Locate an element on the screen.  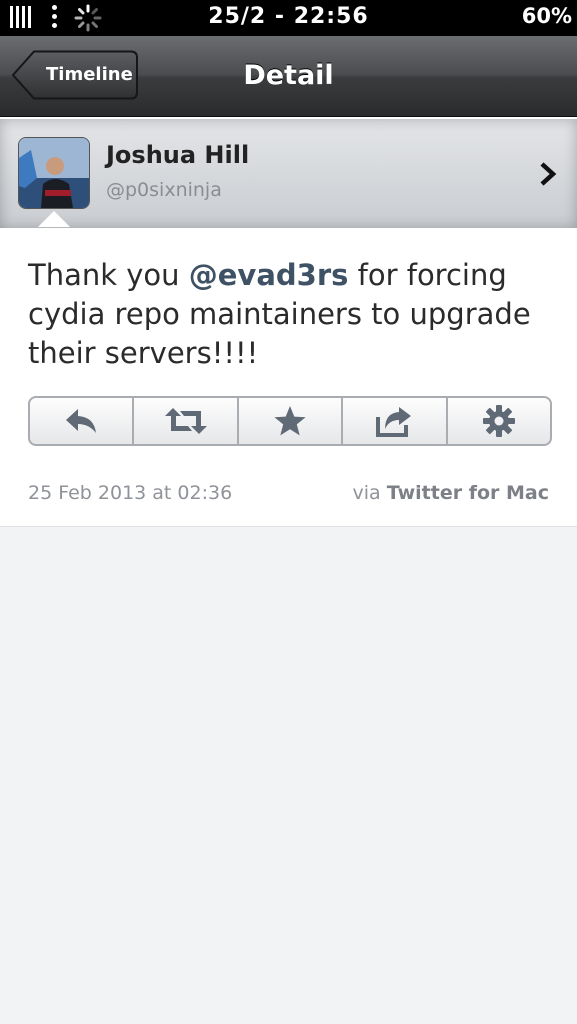
share-icon is located at coordinates (394, 422).